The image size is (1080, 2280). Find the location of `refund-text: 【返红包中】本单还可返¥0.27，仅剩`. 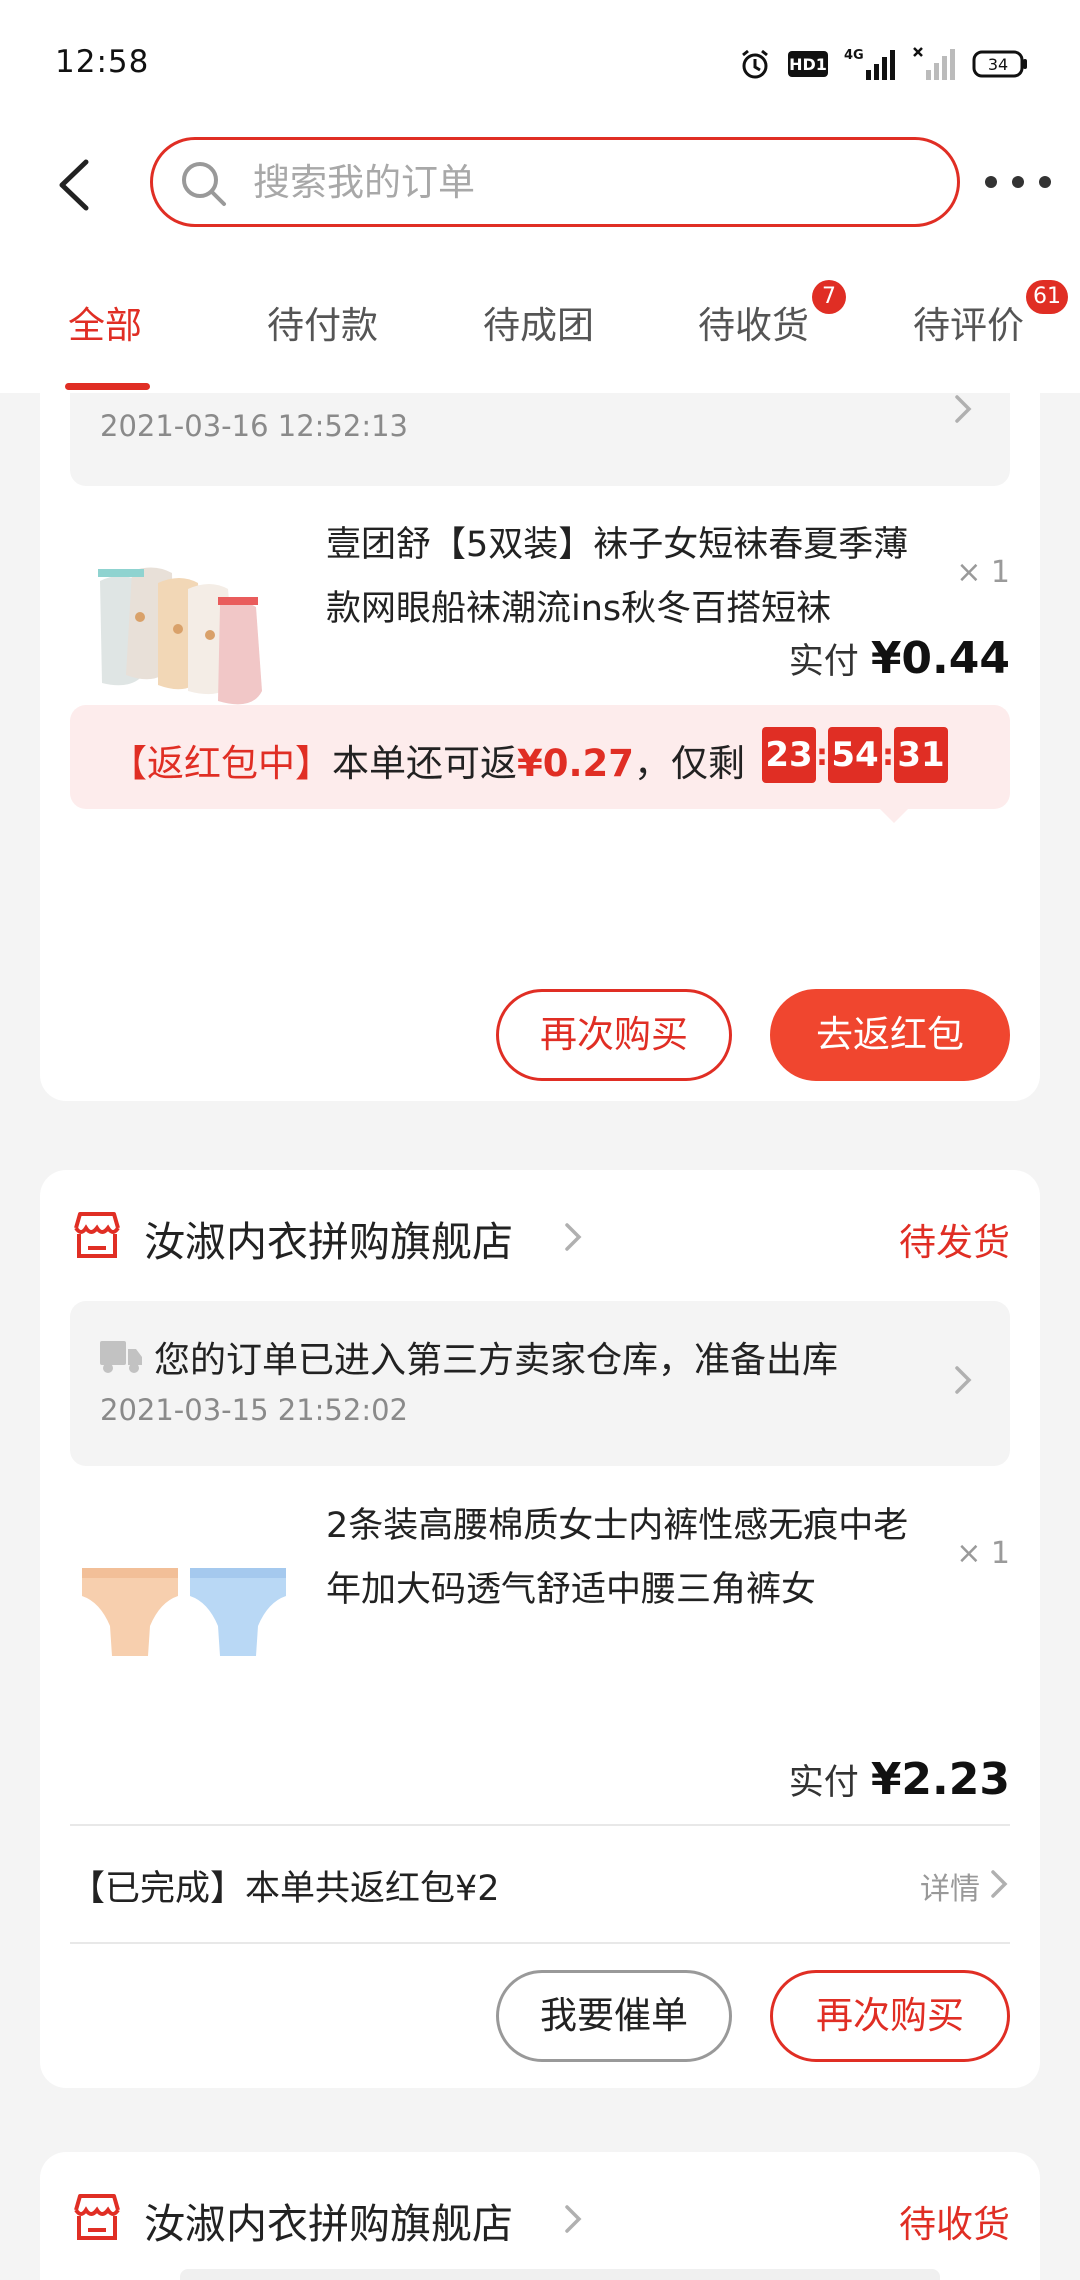

refund-text: 【返红包中】本单还可返¥0.27，仅剩 is located at coordinates (427, 760).